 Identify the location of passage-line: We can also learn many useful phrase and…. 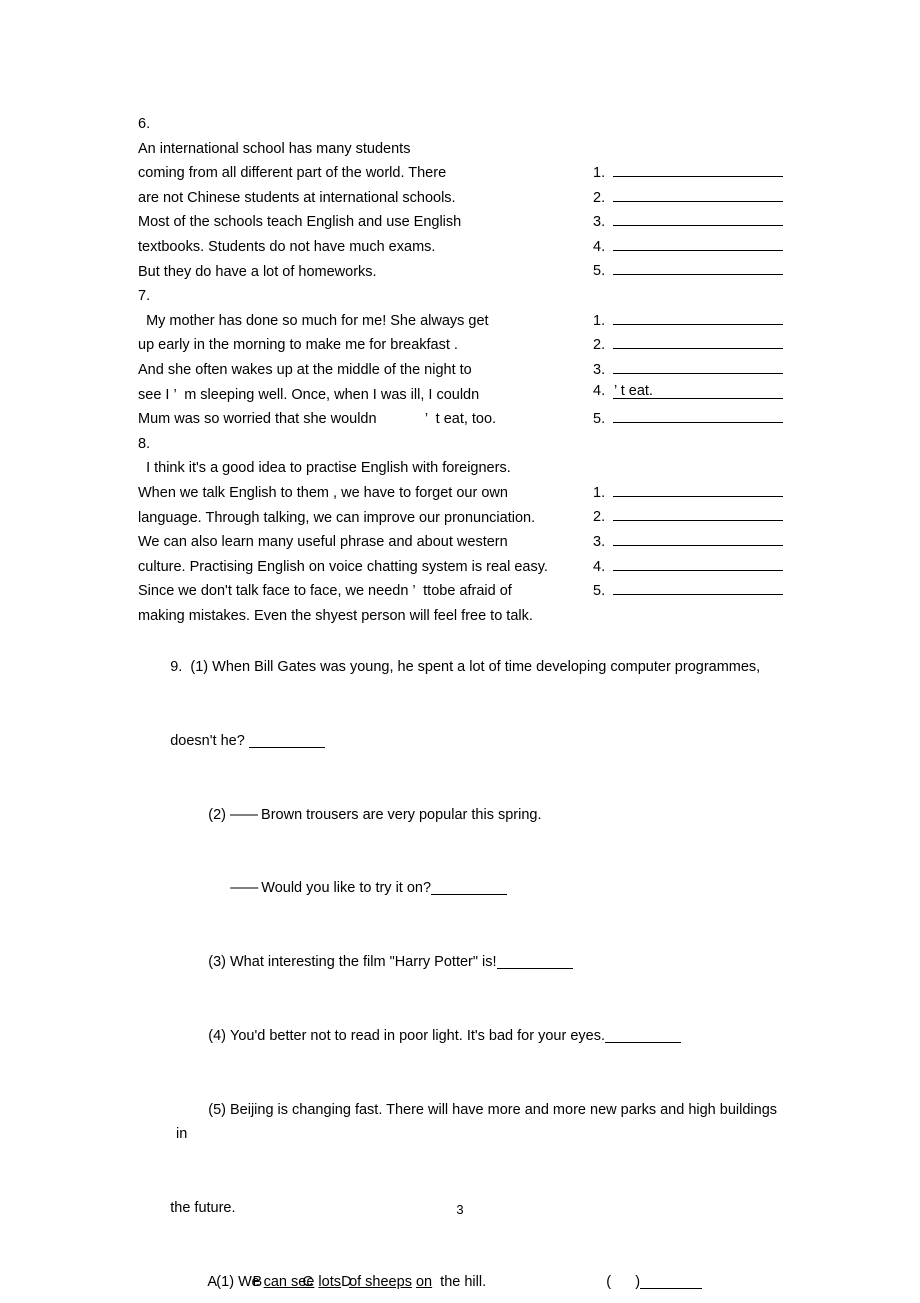
(323, 542).